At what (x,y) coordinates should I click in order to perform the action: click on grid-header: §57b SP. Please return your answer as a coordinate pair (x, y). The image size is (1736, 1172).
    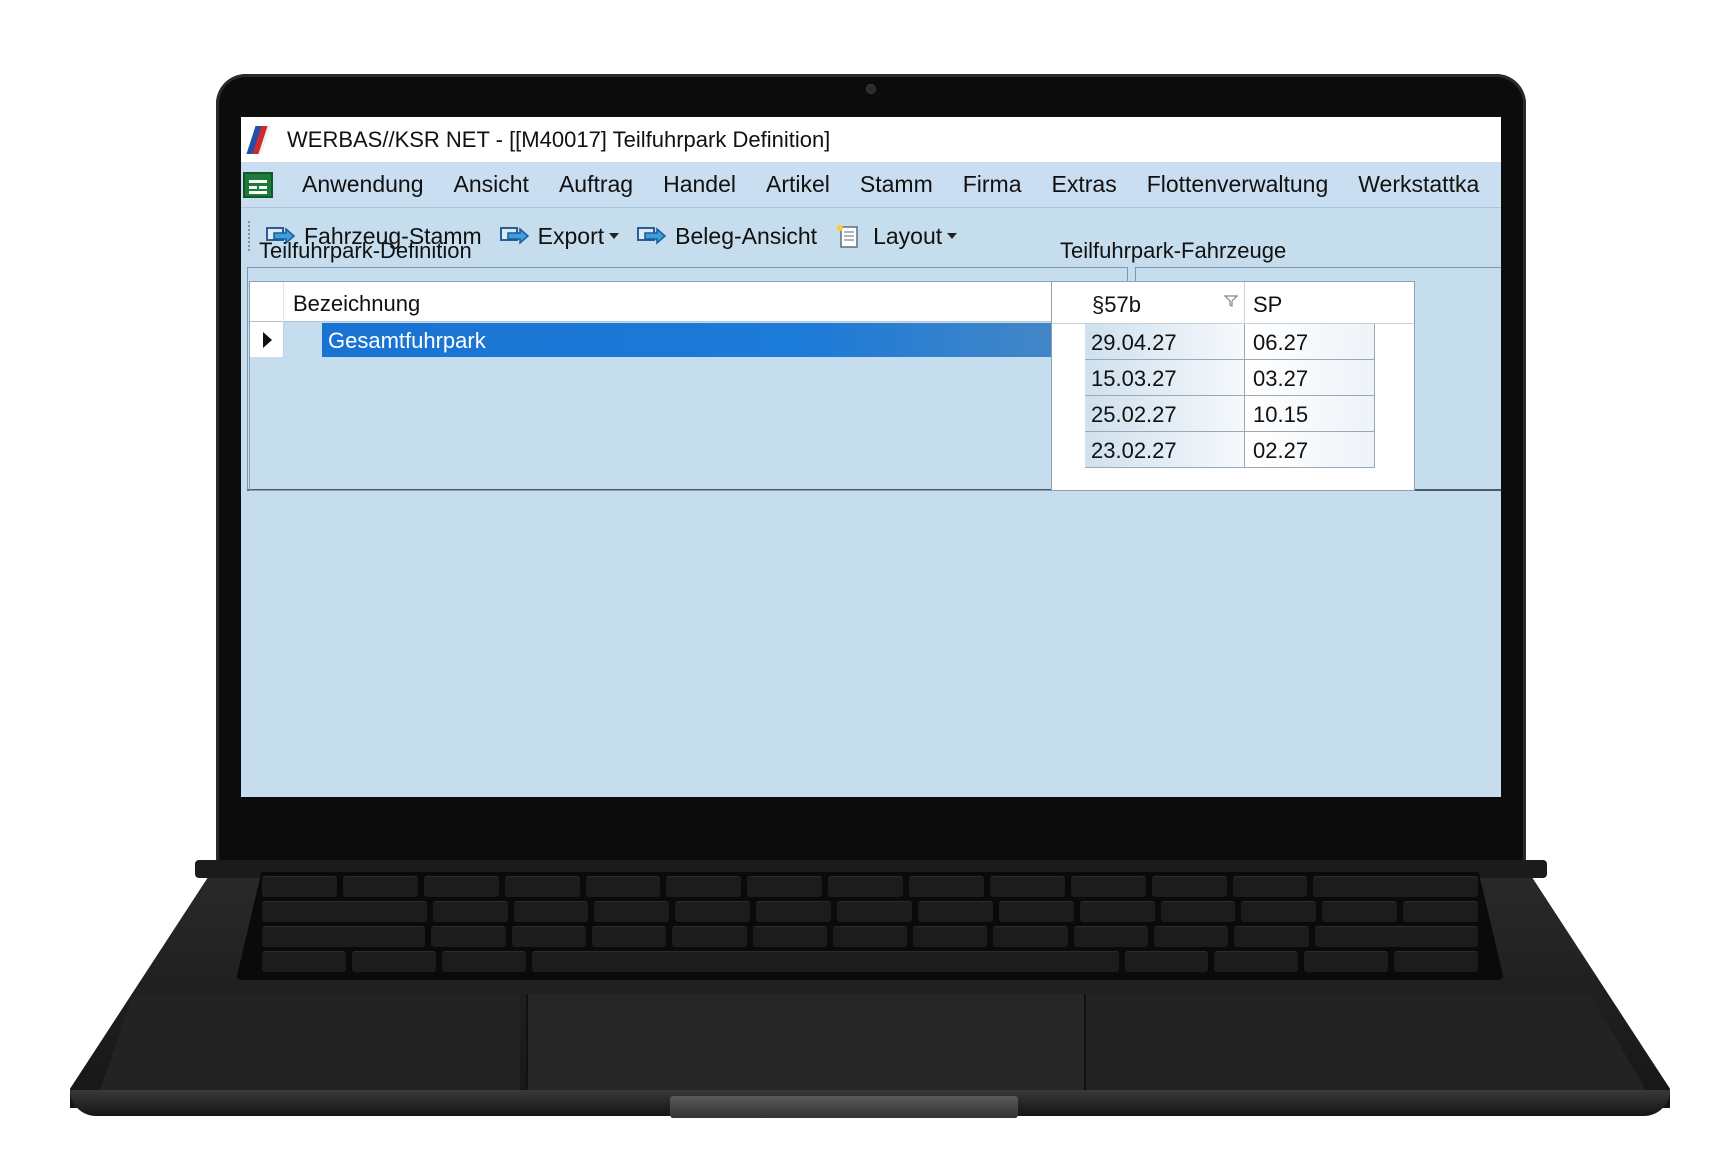
    Looking at the image, I should click on (1233, 303).